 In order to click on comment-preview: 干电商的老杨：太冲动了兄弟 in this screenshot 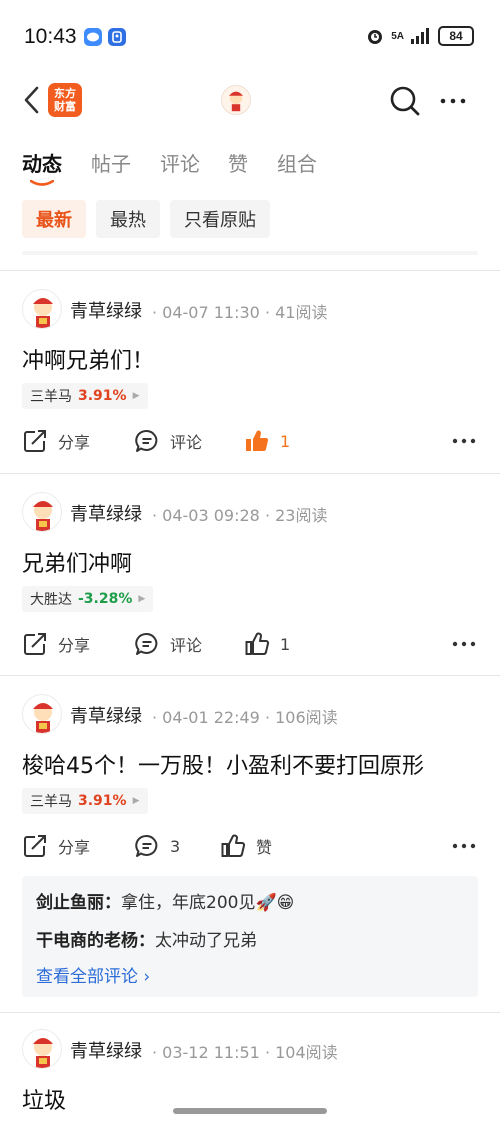, I will do `click(146, 938)`.